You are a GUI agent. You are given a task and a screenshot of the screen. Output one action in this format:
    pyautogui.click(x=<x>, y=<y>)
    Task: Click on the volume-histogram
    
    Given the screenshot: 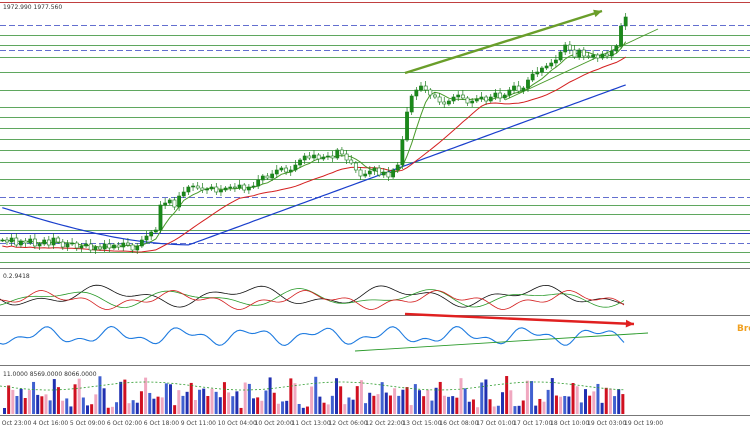 What is the action you would take?
    pyautogui.click(x=312, y=395)
    